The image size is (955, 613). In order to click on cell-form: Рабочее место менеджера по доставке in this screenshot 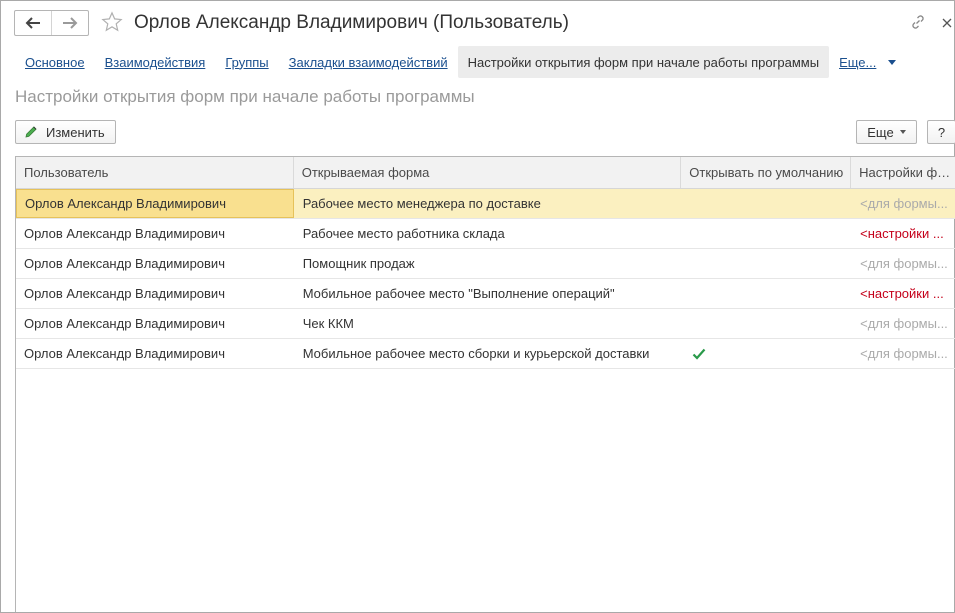, I will do `click(488, 203)`.